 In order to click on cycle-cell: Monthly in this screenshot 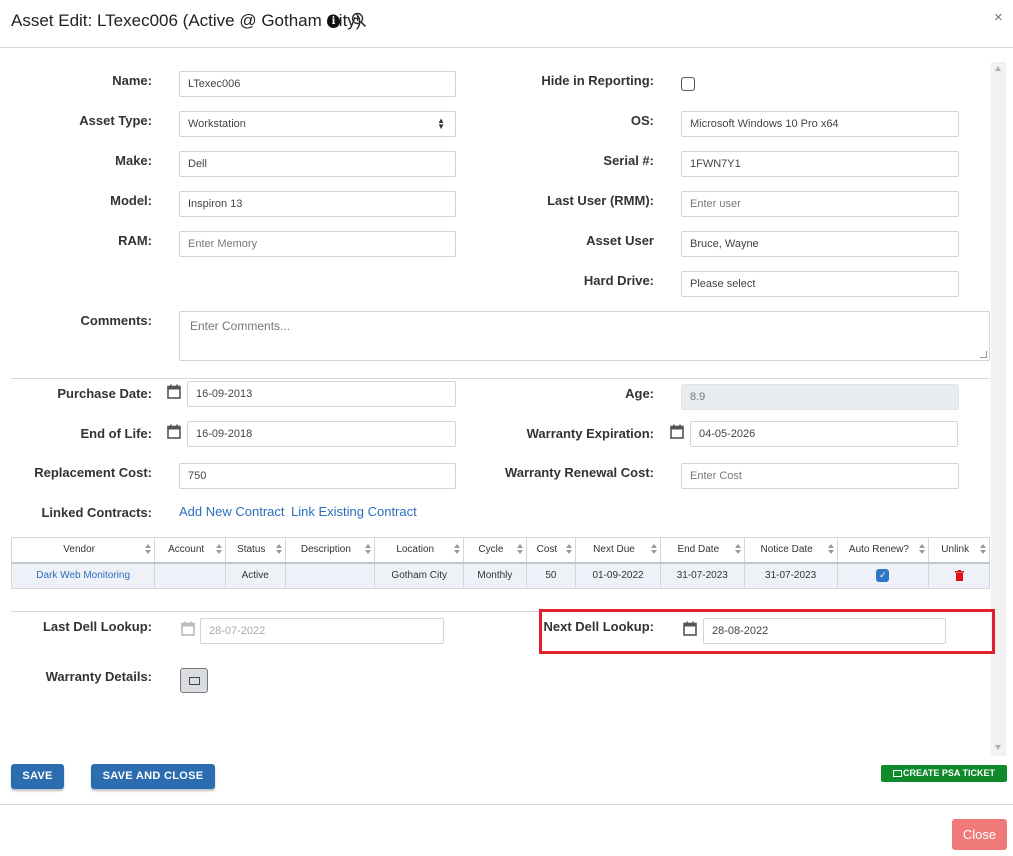, I will do `click(495, 575)`.